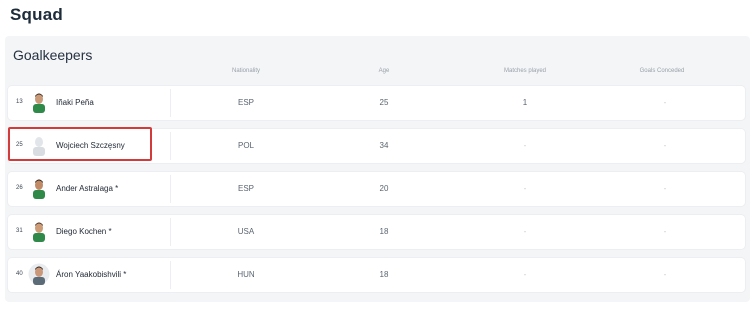 This screenshot has height=315, width=756. Describe the element at coordinates (525, 102) in the screenshot. I see `matches-cell: 1` at that location.